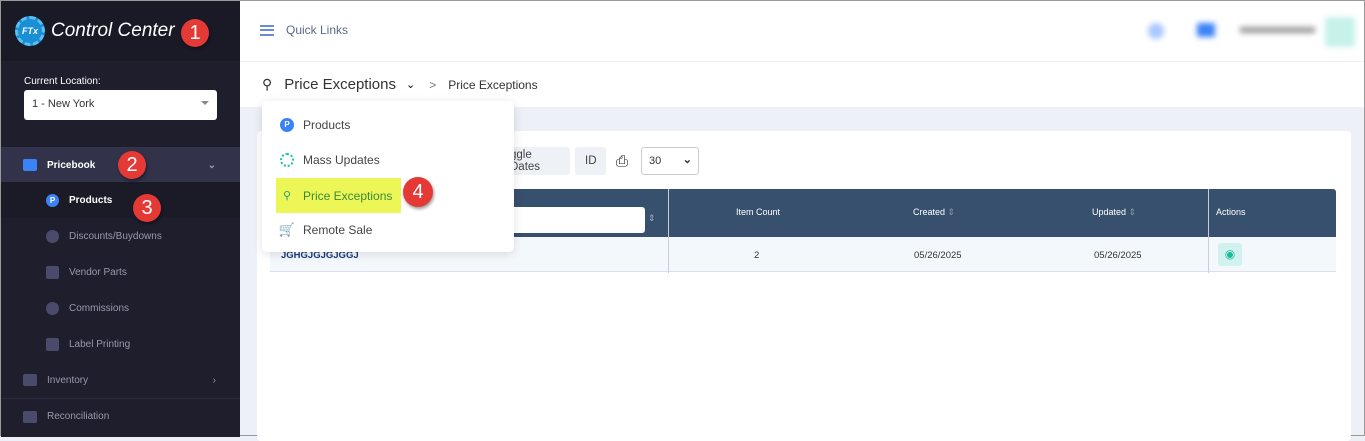  I want to click on id-label: ID, so click(591, 161).